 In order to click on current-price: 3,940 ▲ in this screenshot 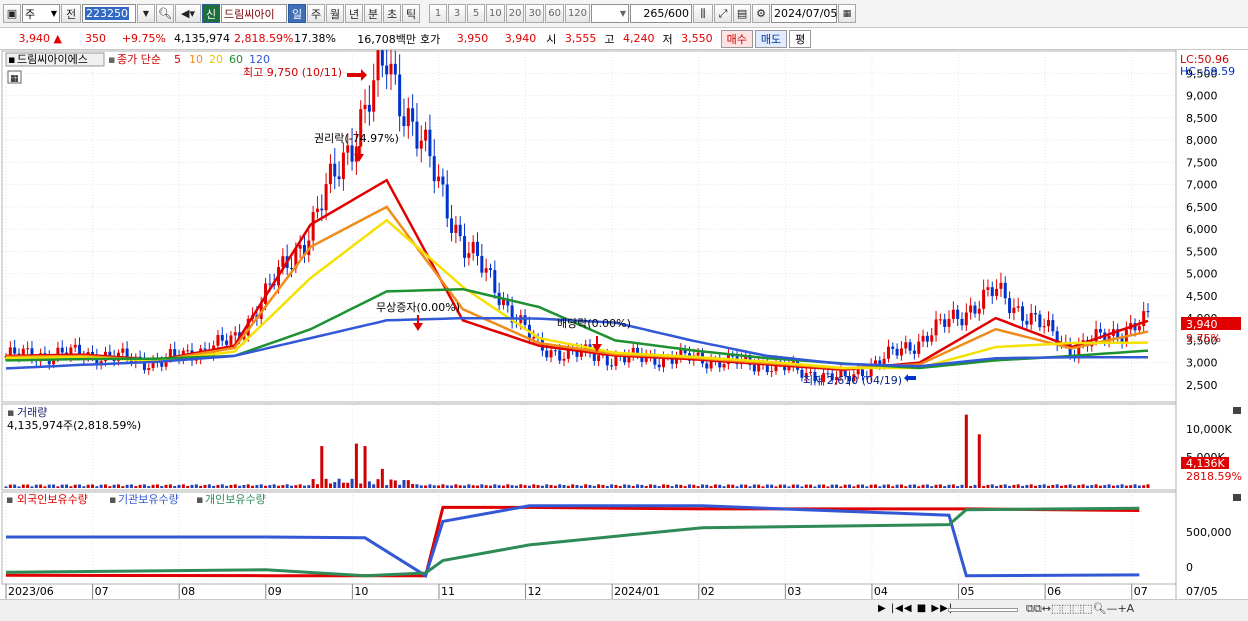, I will do `click(32, 38)`.